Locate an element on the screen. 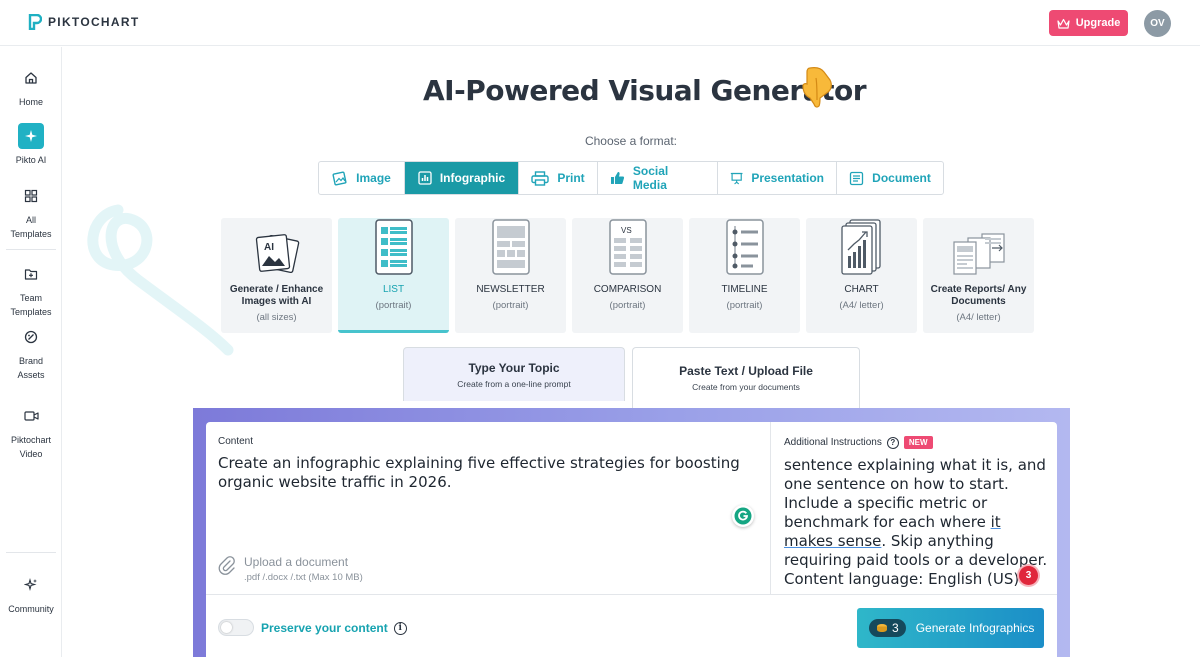 This screenshot has height=657, width=1200. tab-image: Image is located at coordinates (362, 178).